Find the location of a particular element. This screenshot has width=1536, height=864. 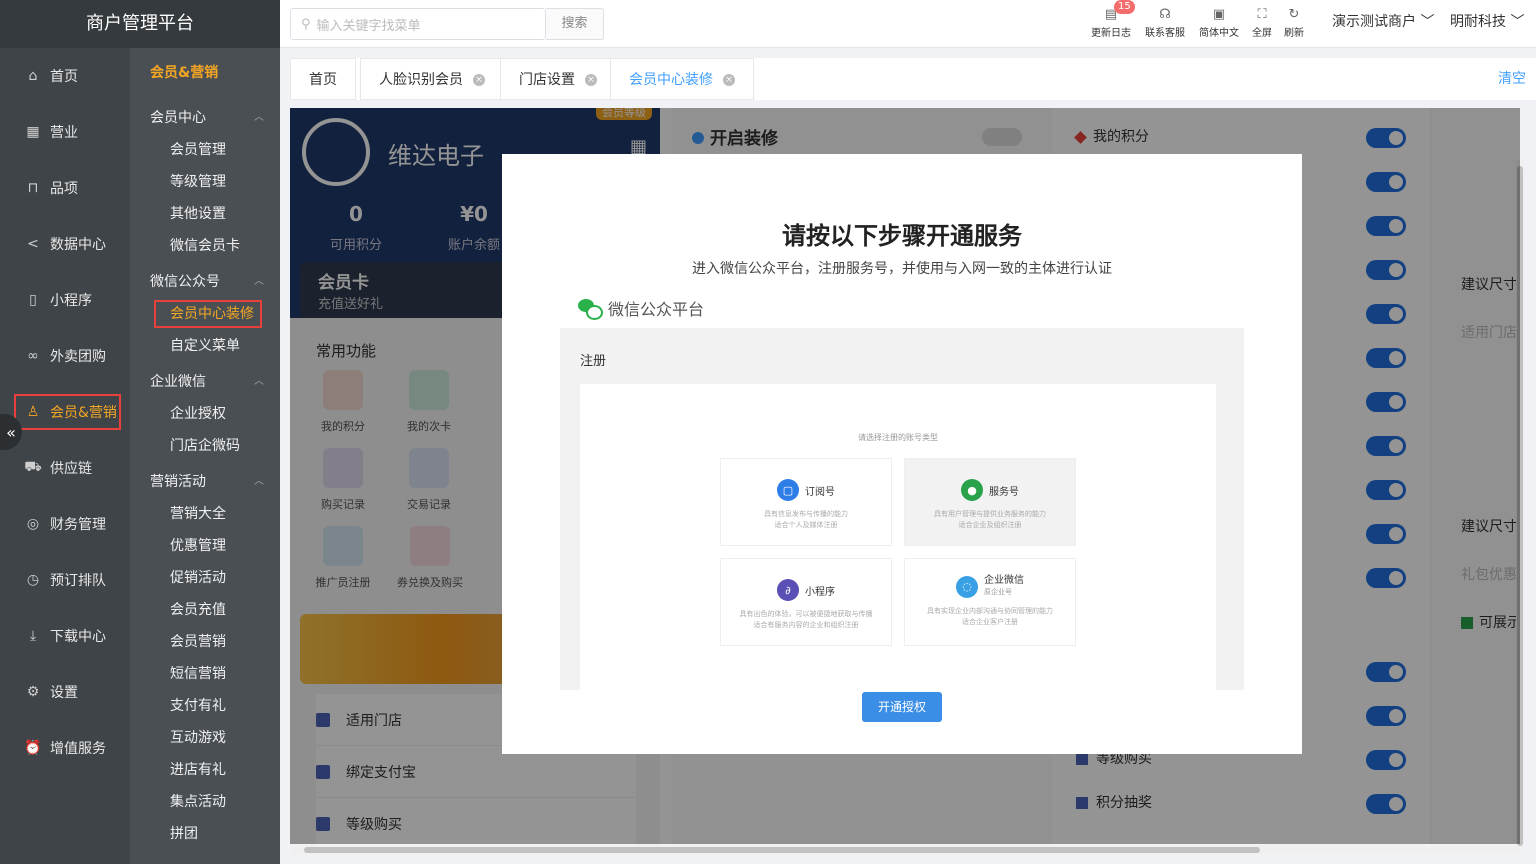

horizontal-scrollbar is located at coordinates (905, 850).